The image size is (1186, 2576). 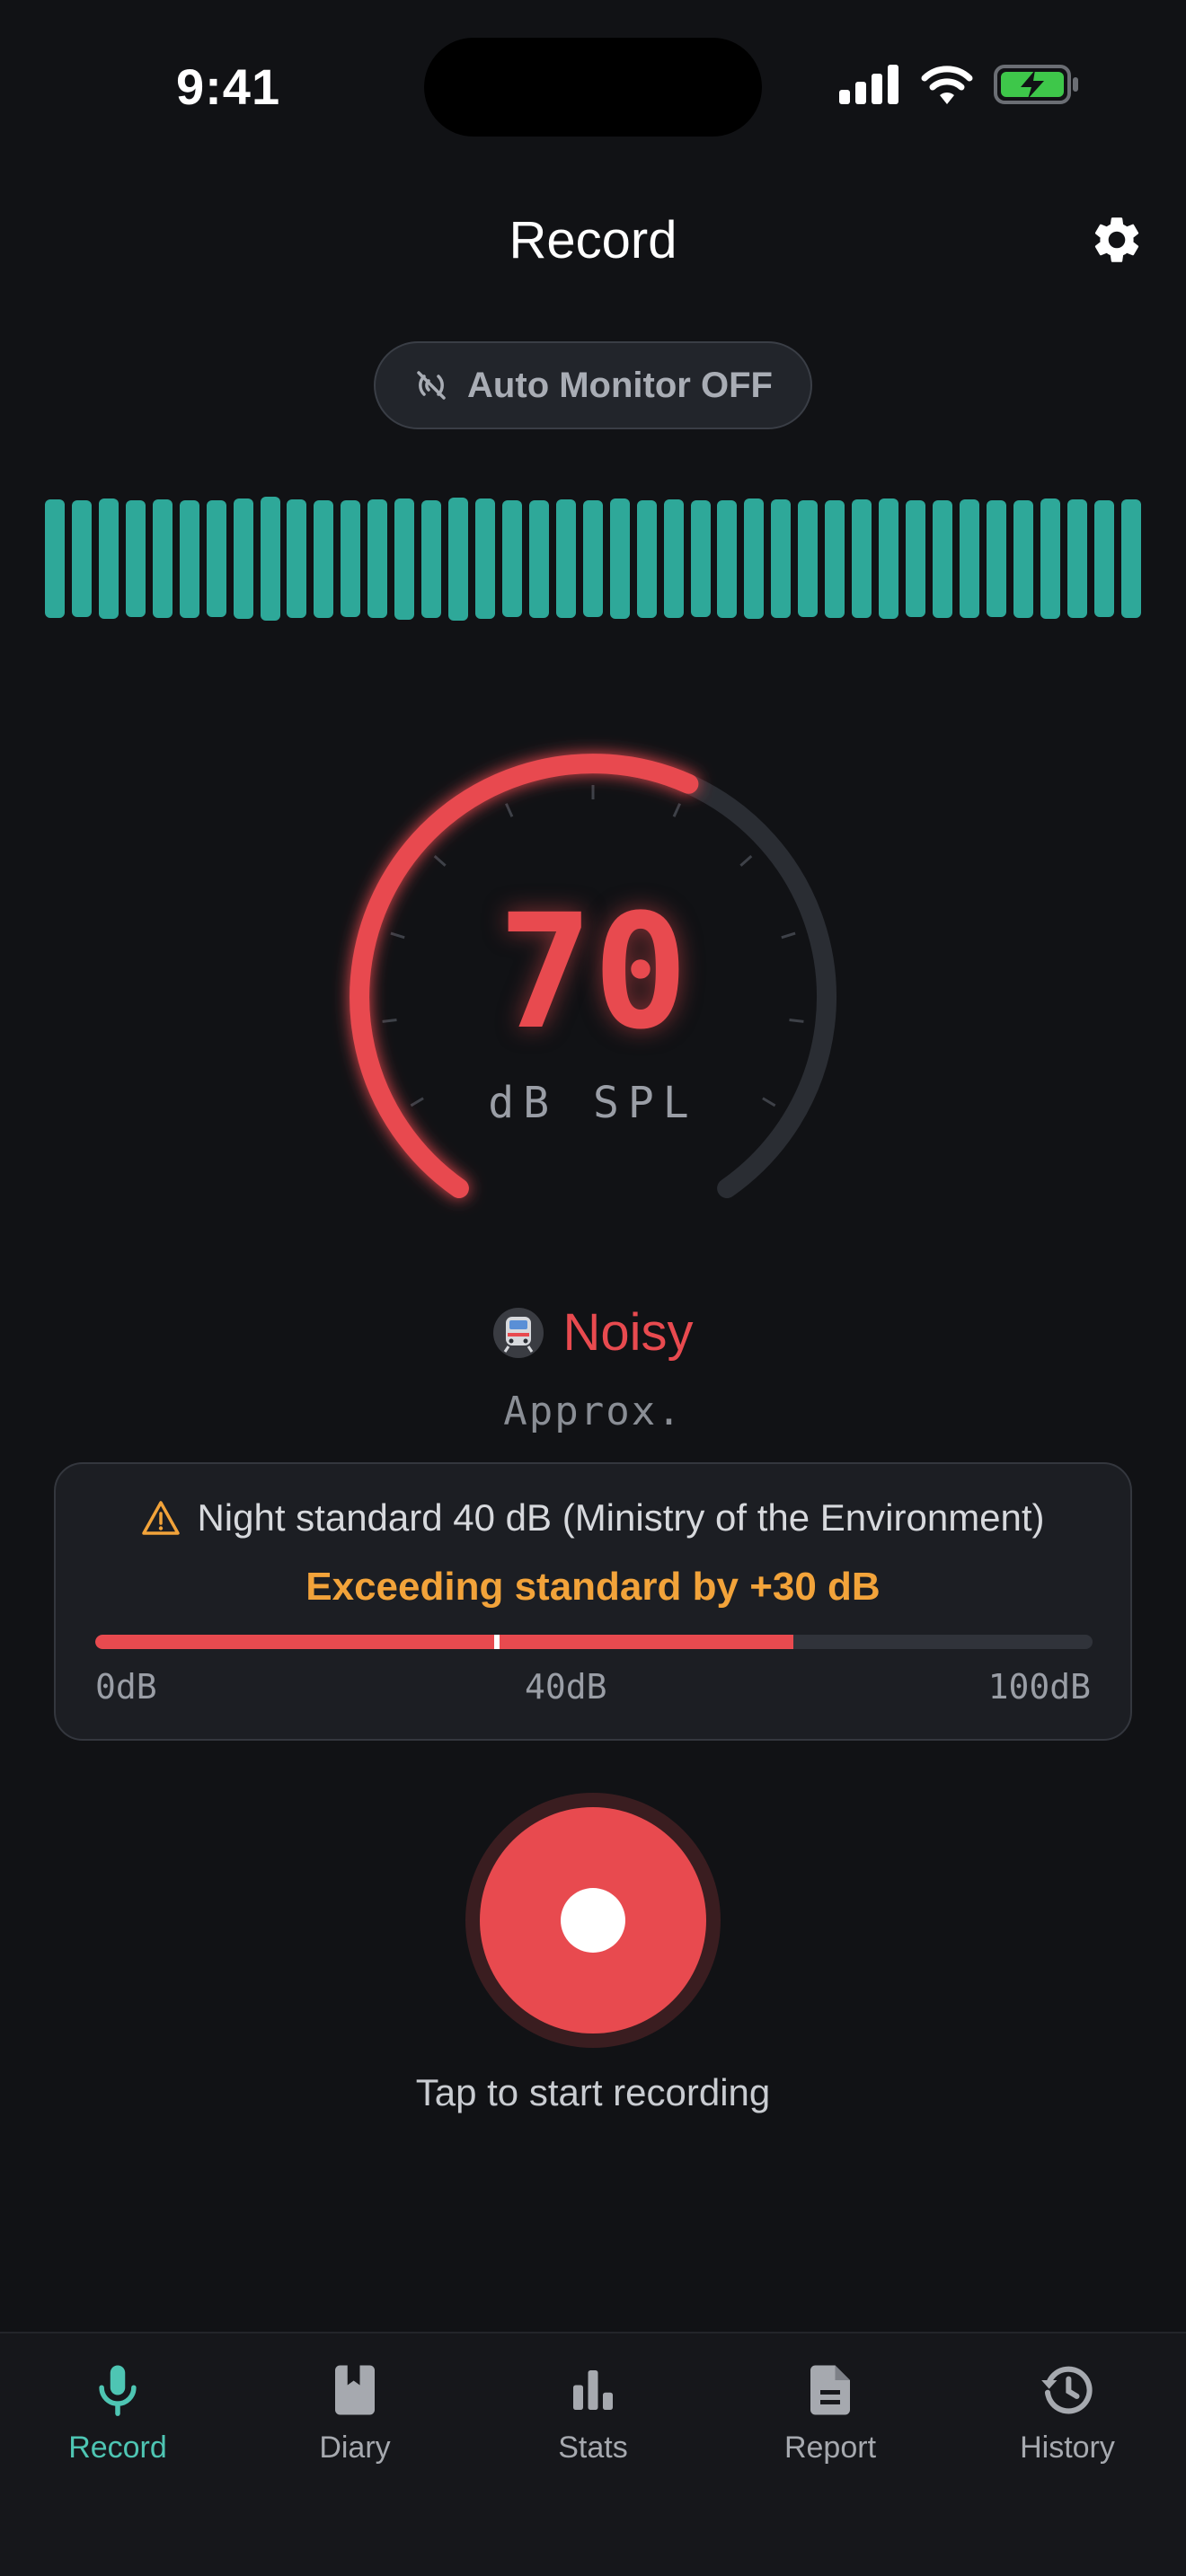 I want to click on tab-stats-label: Stats, so click(x=593, y=2447).